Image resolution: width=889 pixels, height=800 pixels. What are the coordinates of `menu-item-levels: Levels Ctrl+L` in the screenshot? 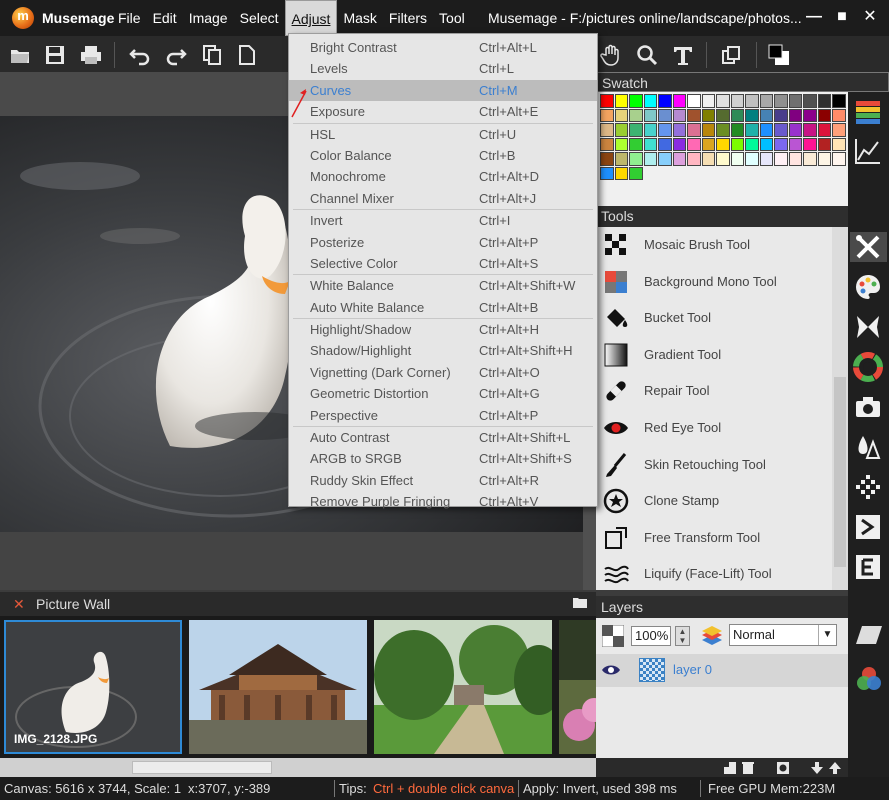 It's located at (443, 68).